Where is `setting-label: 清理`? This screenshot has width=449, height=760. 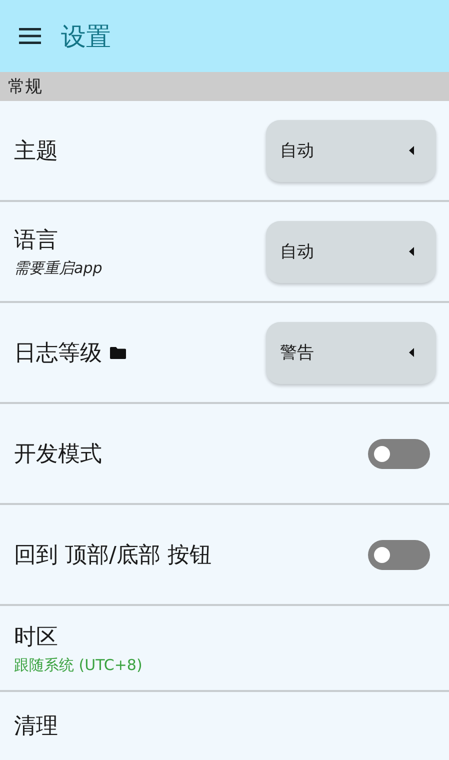 setting-label: 清理 is located at coordinates (36, 727).